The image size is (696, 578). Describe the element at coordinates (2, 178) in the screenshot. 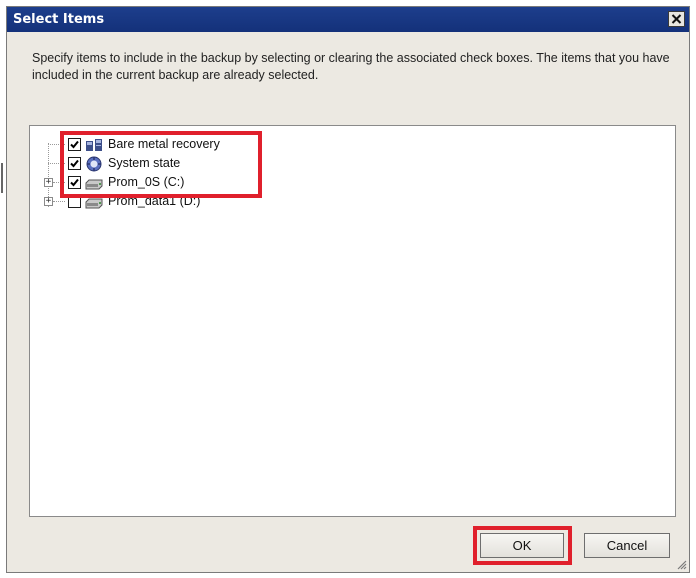

I see `background-edge` at that location.